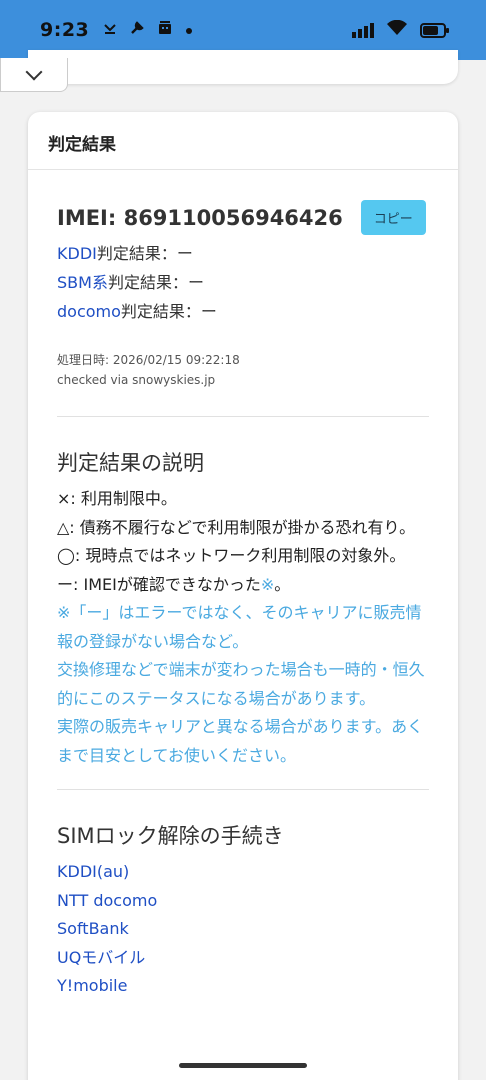 Image resolution: width=486 pixels, height=1080 pixels. Describe the element at coordinates (82, 282) in the screenshot. I see `sbm-link: SBM系` at that location.